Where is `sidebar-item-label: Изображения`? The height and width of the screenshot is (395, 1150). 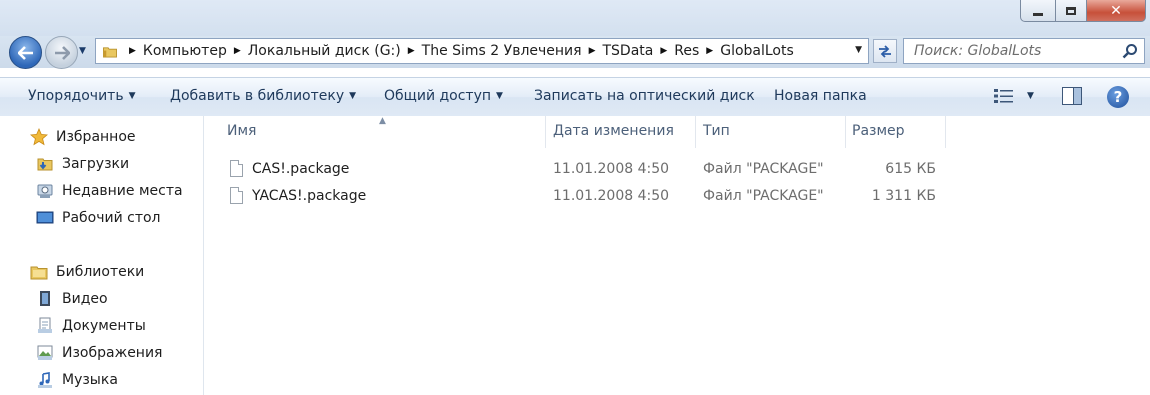 sidebar-item-label: Изображения is located at coordinates (112, 353).